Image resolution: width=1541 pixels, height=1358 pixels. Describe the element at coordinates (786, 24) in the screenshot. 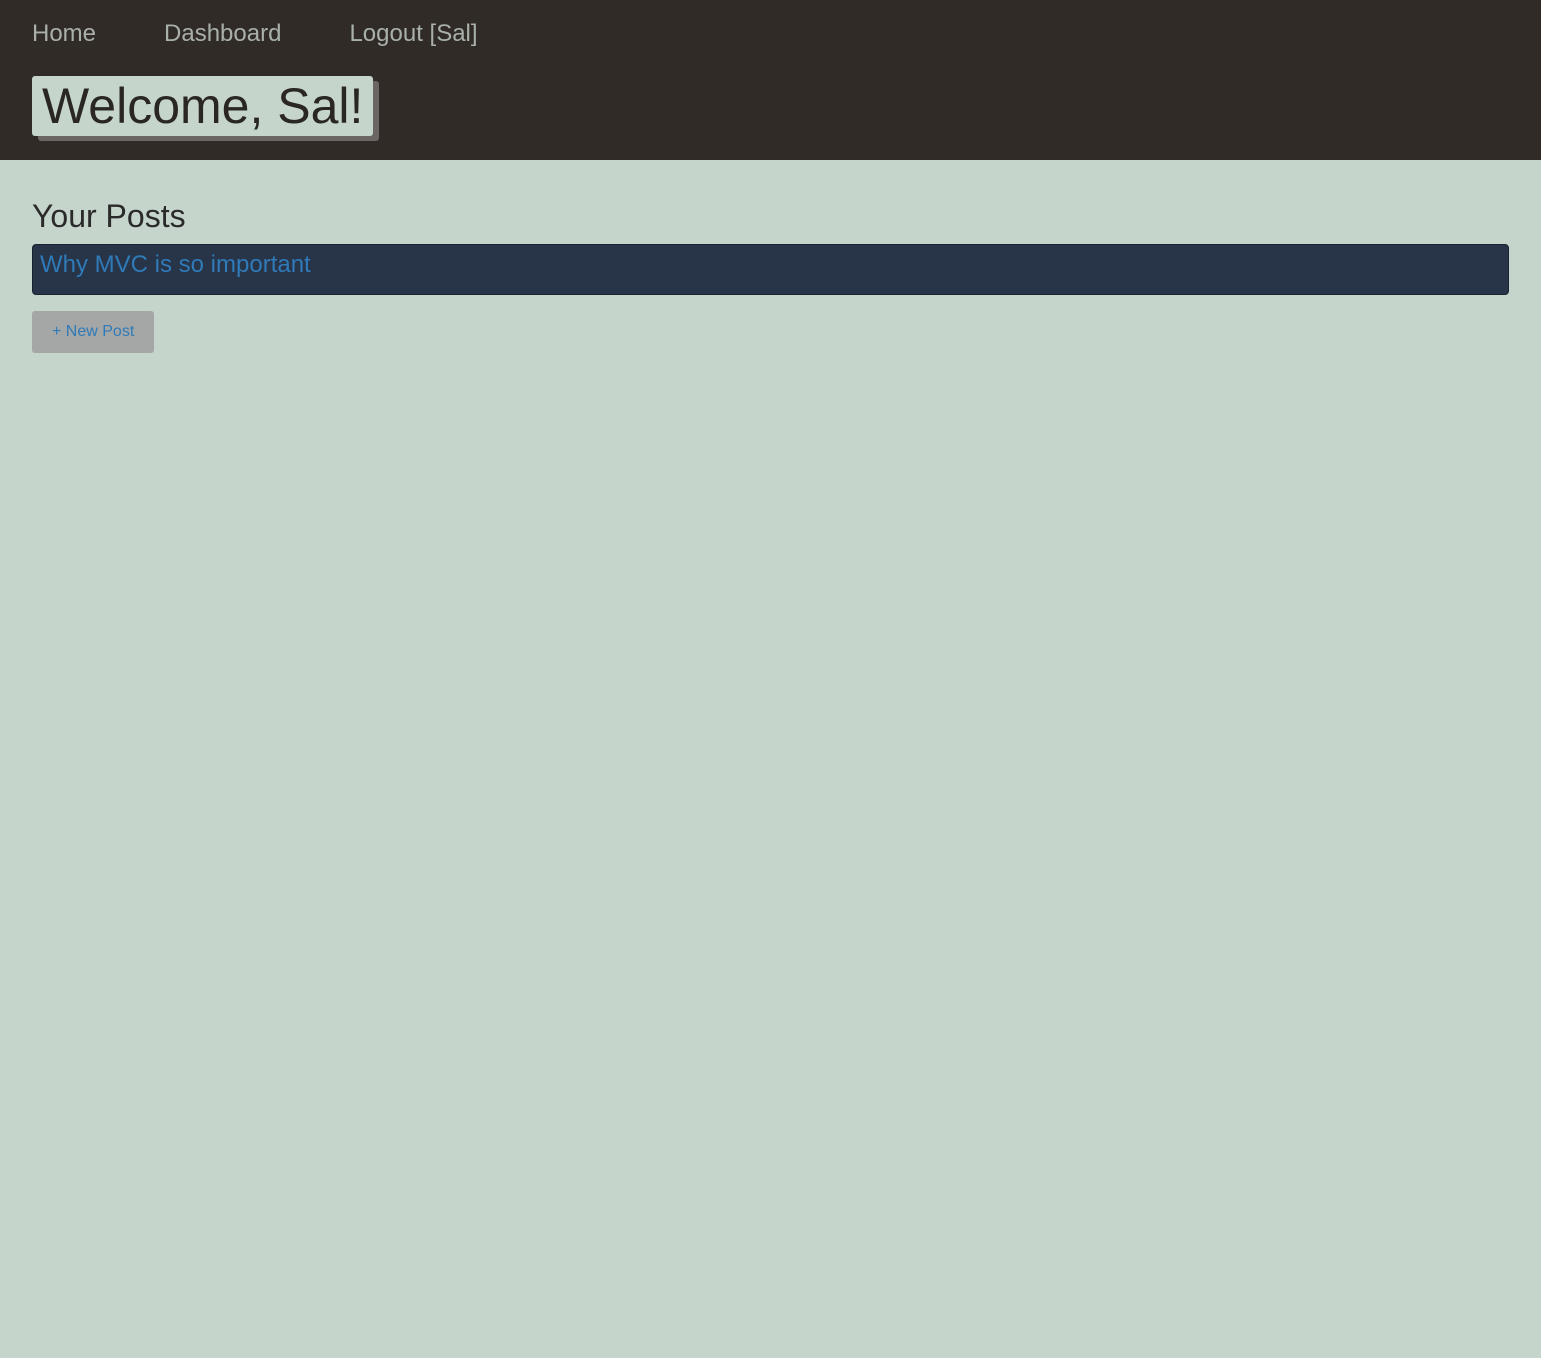

I see `top-nav: Home Dashboard Logout [Sal]` at that location.